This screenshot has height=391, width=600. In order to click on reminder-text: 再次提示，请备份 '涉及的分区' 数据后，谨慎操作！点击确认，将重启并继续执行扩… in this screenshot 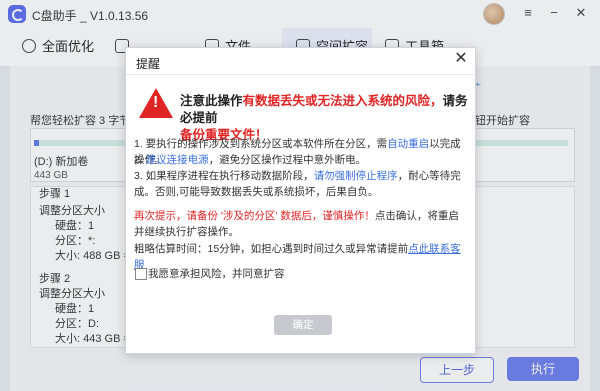, I will do `click(296, 224)`.